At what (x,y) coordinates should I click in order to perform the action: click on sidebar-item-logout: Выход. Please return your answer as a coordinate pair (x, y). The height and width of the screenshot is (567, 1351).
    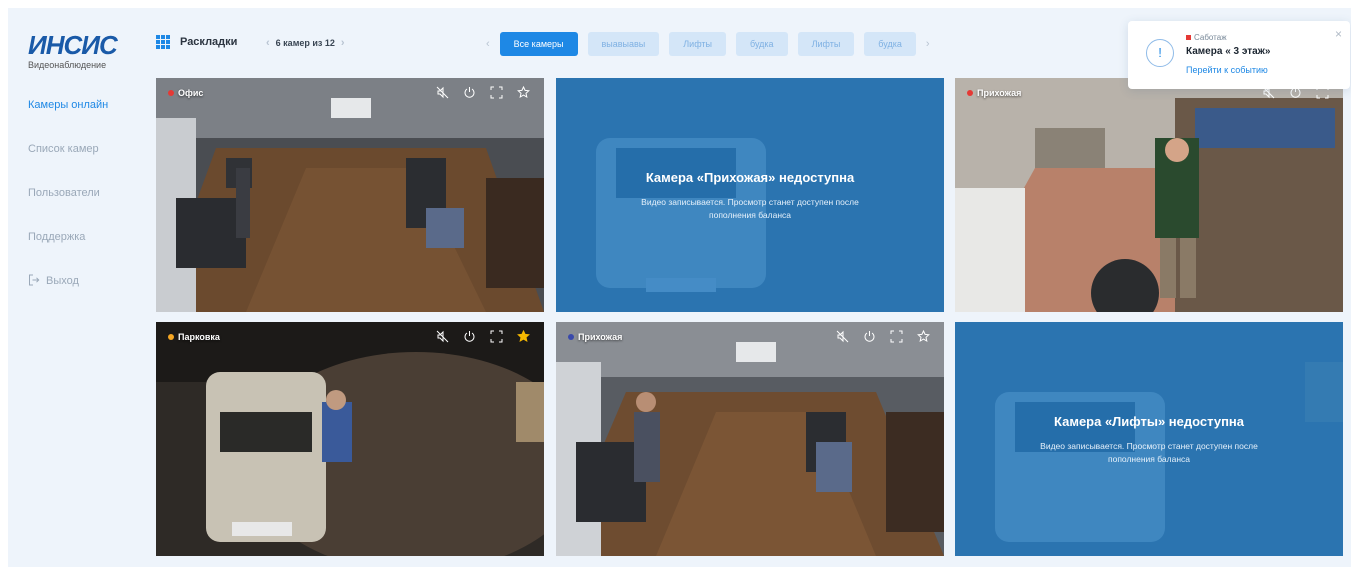
    Looking at the image, I should click on (68, 296).